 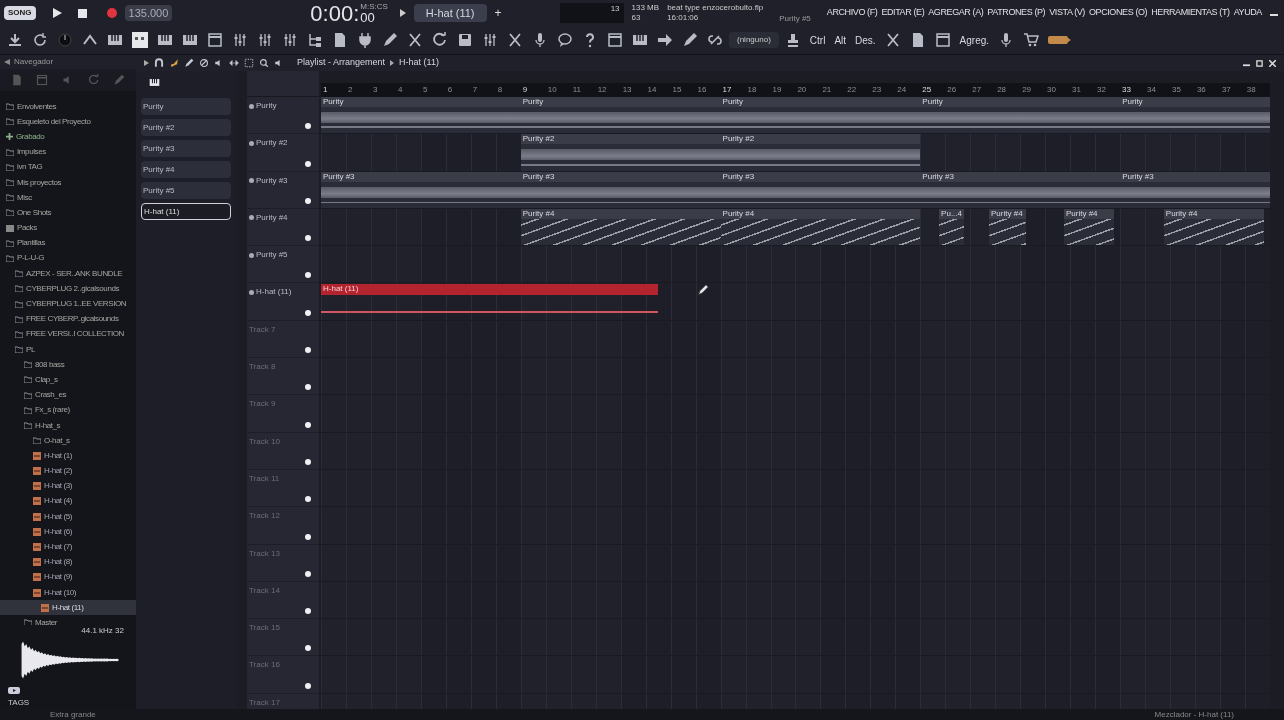 What do you see at coordinates (272, 180) in the screenshot?
I see `track-name: Purity #3` at bounding box center [272, 180].